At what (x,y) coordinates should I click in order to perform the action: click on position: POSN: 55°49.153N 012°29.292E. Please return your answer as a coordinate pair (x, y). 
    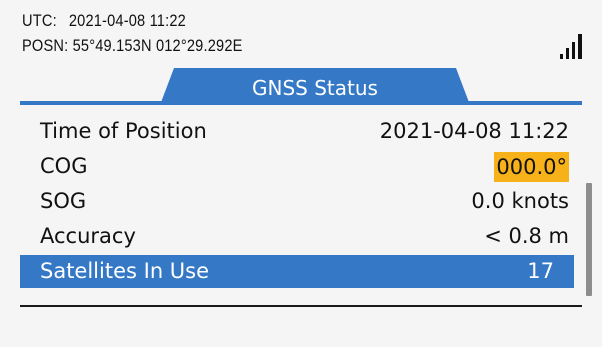
    Looking at the image, I should click on (132, 46).